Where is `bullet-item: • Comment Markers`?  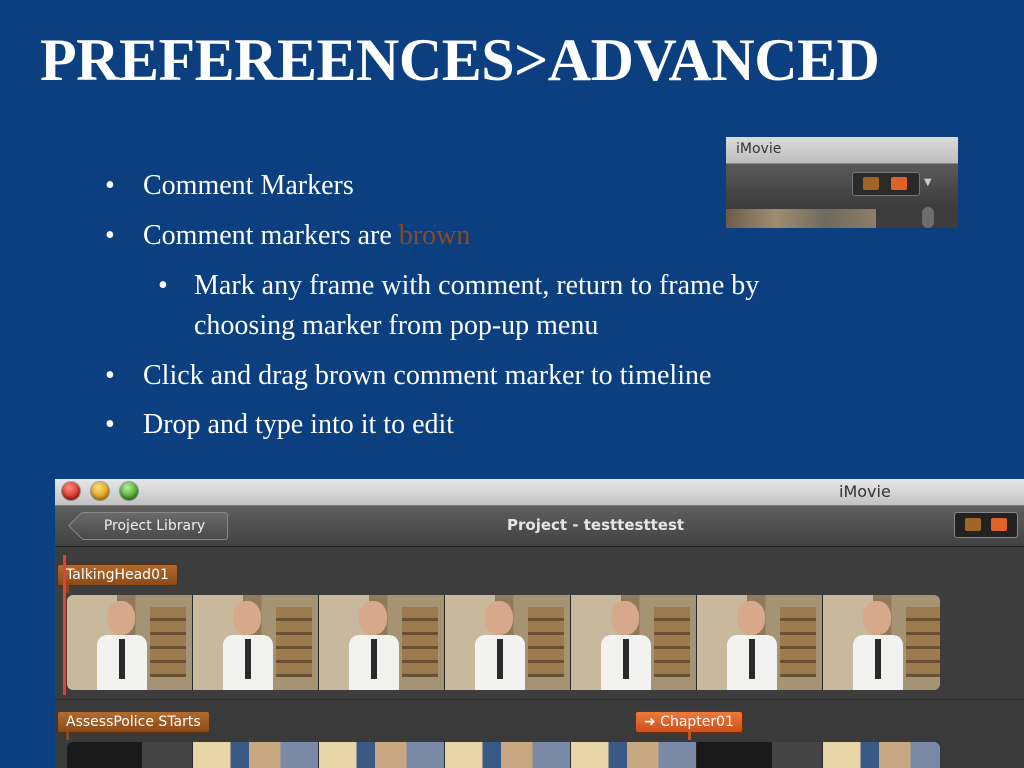
bullet-item: • Comment Markers is located at coordinates (229, 185).